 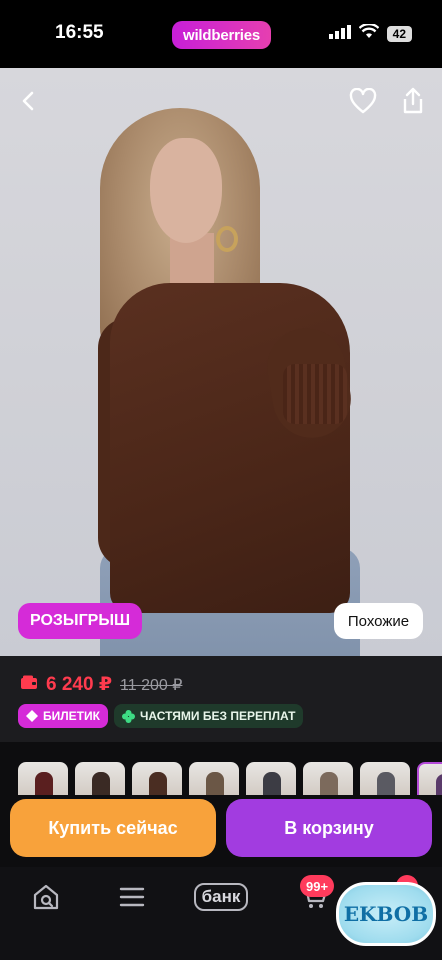 I want to click on clover-icon, so click(x=128, y=716).